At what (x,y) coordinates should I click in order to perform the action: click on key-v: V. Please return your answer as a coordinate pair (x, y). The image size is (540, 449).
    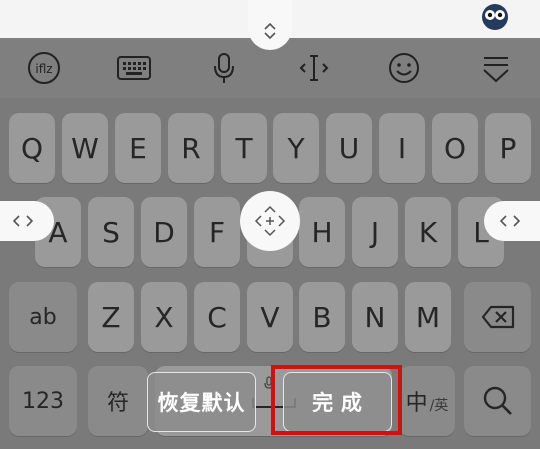
    Looking at the image, I should click on (270, 317).